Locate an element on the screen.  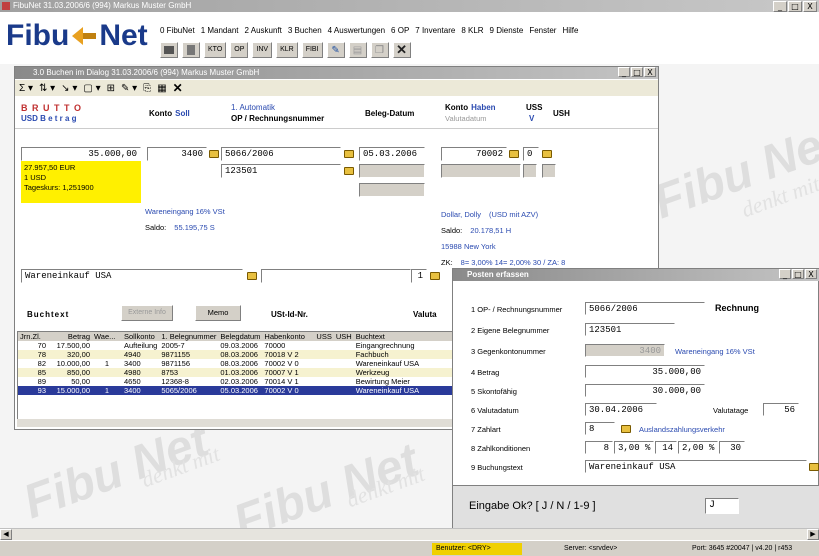
buchtext-input: Wareneinkauf USA is located at coordinates (132, 276).